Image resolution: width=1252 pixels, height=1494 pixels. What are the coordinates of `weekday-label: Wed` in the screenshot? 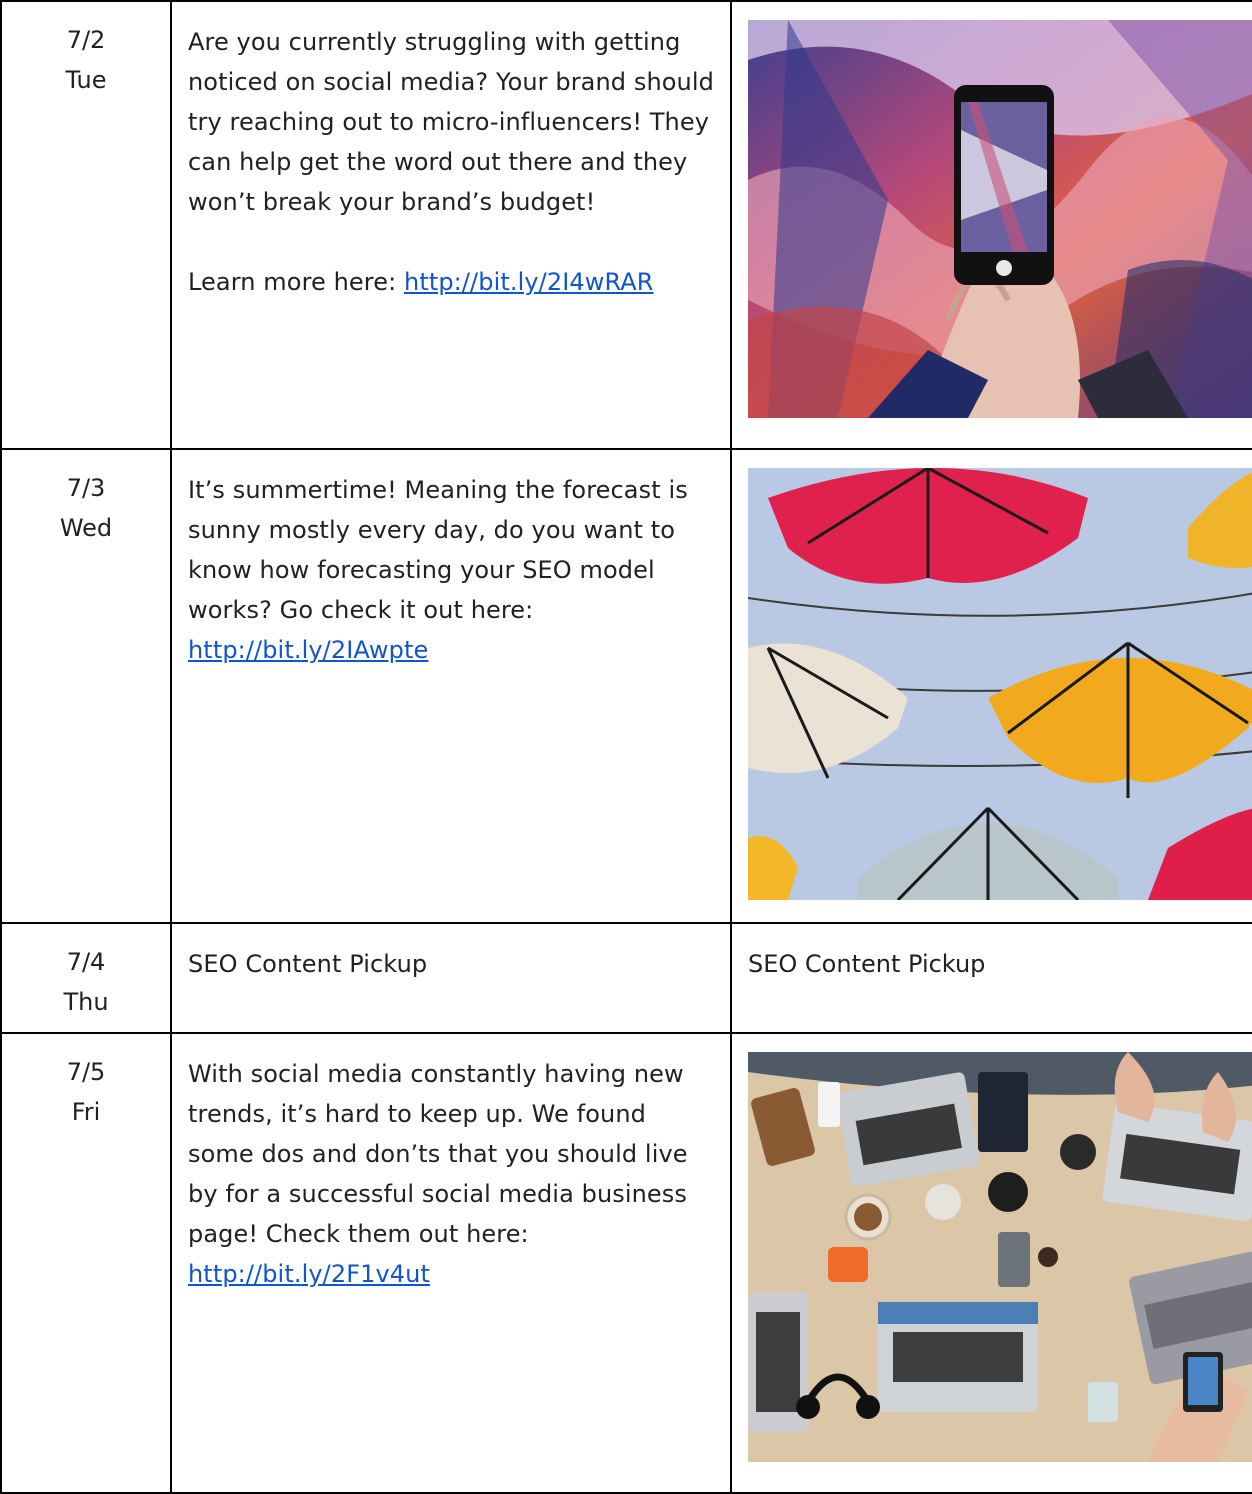 It's located at (86, 528).